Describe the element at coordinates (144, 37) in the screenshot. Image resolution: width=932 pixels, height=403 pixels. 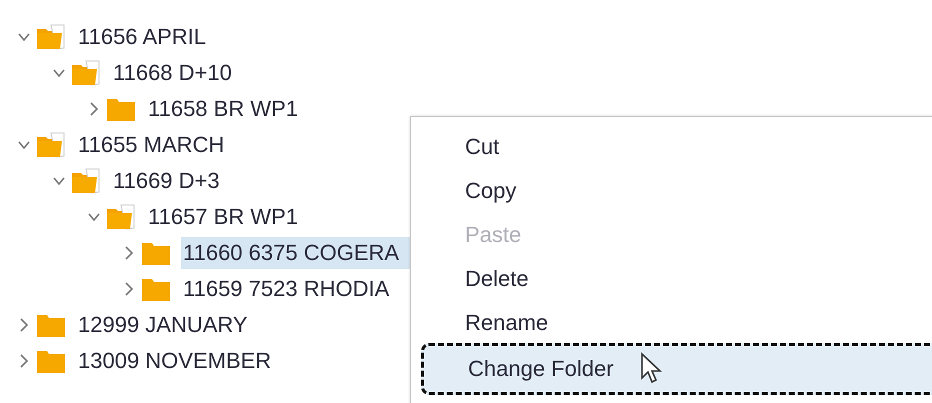
I see `tree-item: 11656 APRIL` at that location.